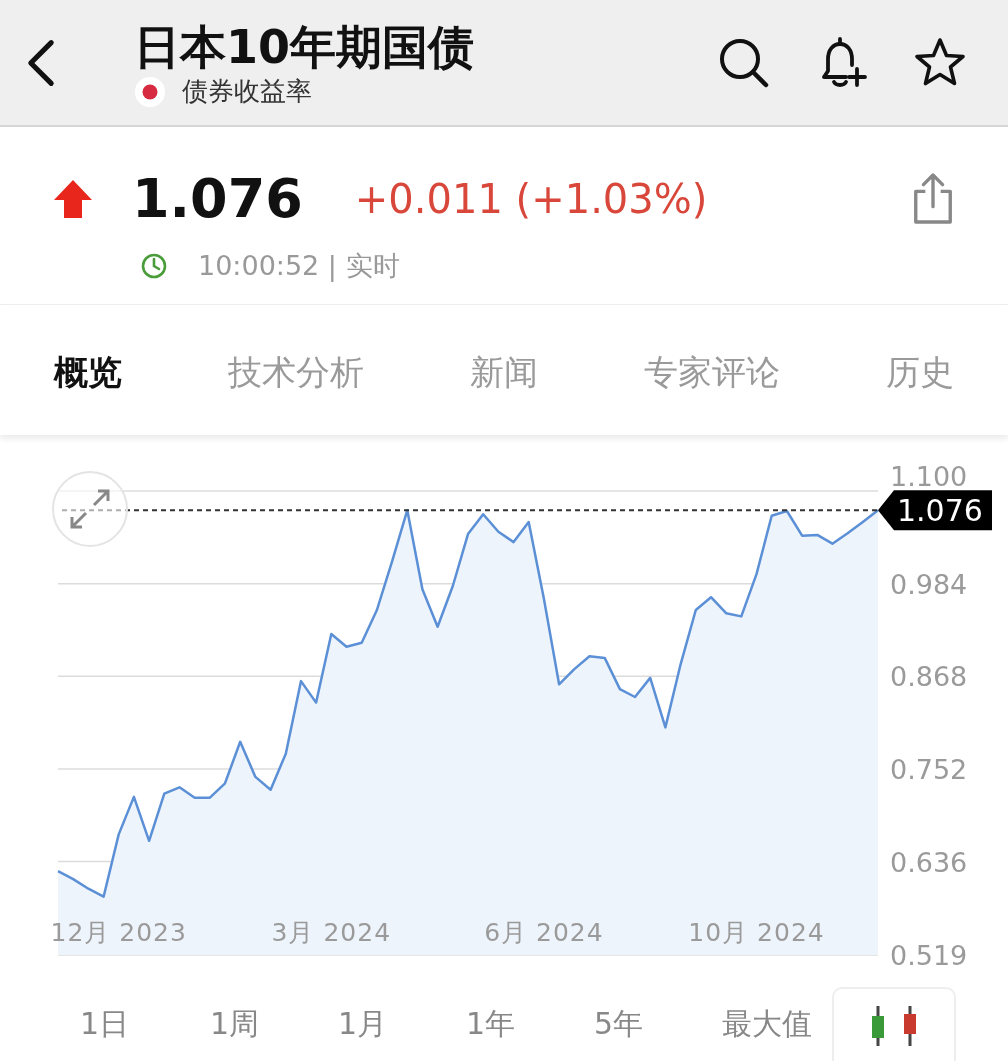 This screenshot has height=1064, width=1008. Describe the element at coordinates (88, 373) in the screenshot. I see `tab: 概览` at that location.